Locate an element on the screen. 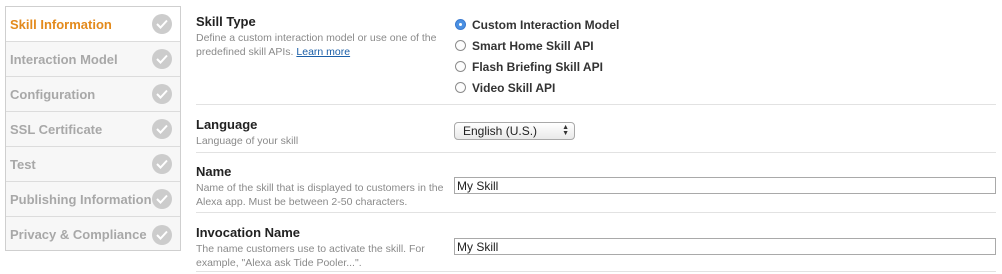 The height and width of the screenshot is (274, 1002). sidebar-item-interaction-model: Interaction Model is located at coordinates (93, 59).